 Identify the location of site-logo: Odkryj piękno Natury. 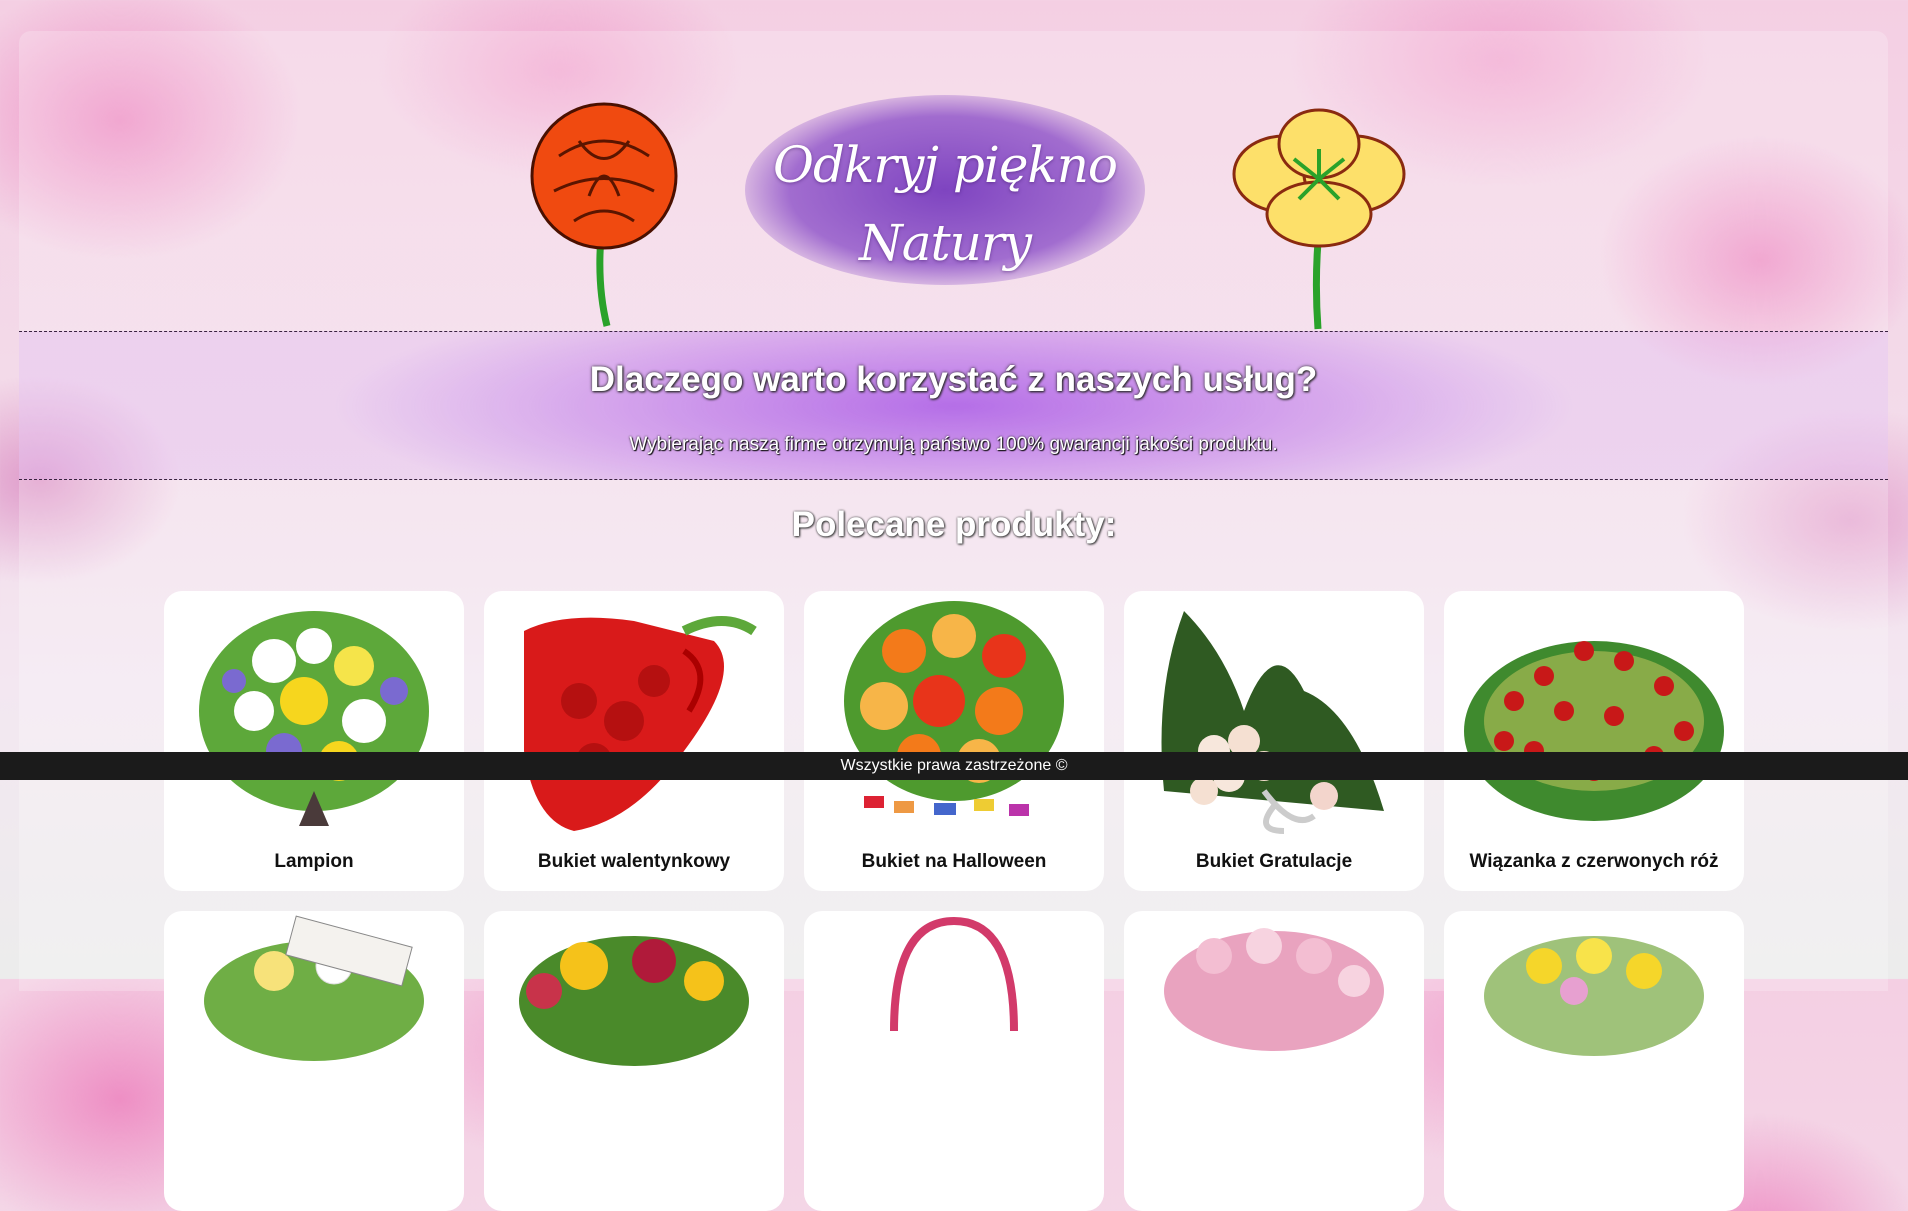
(945, 204).